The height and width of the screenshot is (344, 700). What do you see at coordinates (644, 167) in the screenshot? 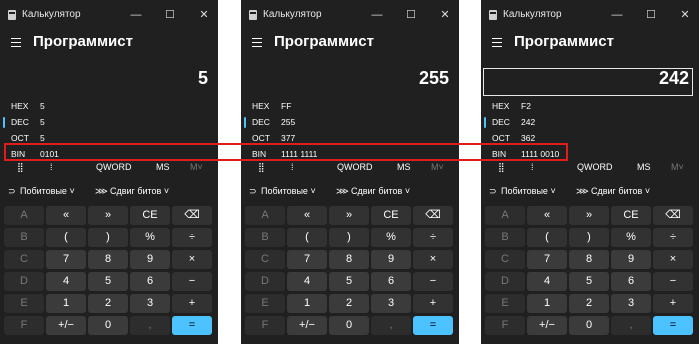
I see `memory-store-button: MS` at bounding box center [644, 167].